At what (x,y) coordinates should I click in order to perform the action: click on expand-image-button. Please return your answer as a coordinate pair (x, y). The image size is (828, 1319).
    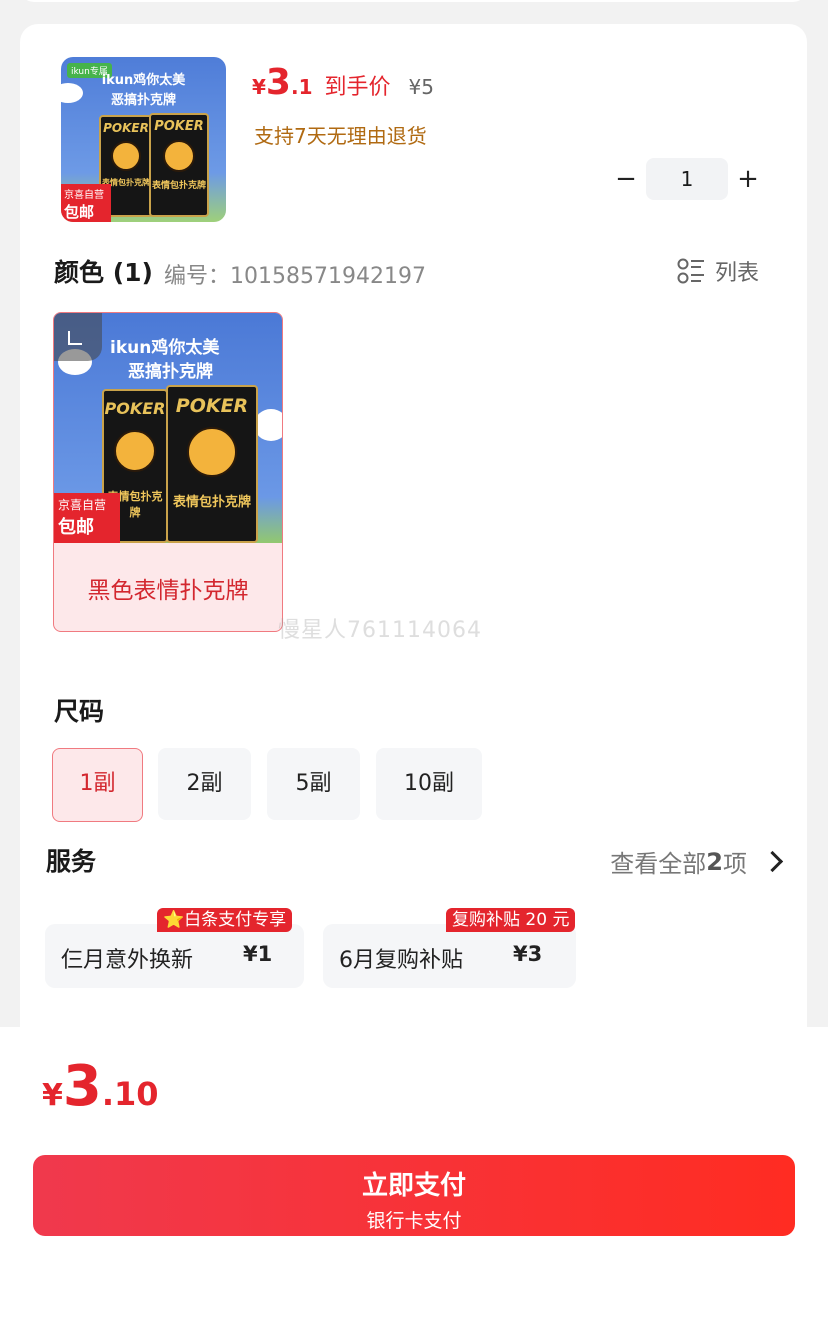
    Looking at the image, I should click on (78, 337).